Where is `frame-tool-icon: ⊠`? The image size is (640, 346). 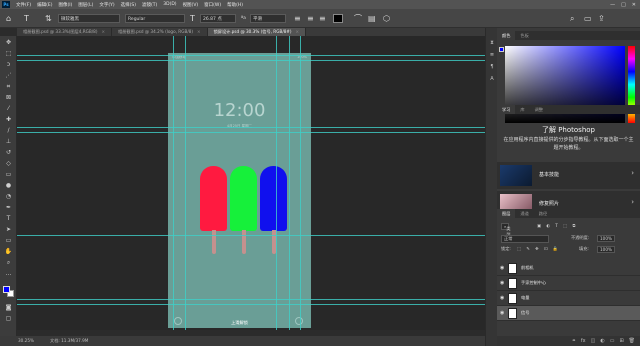
frame-tool-icon: ⊠ is located at coordinates (8, 98).